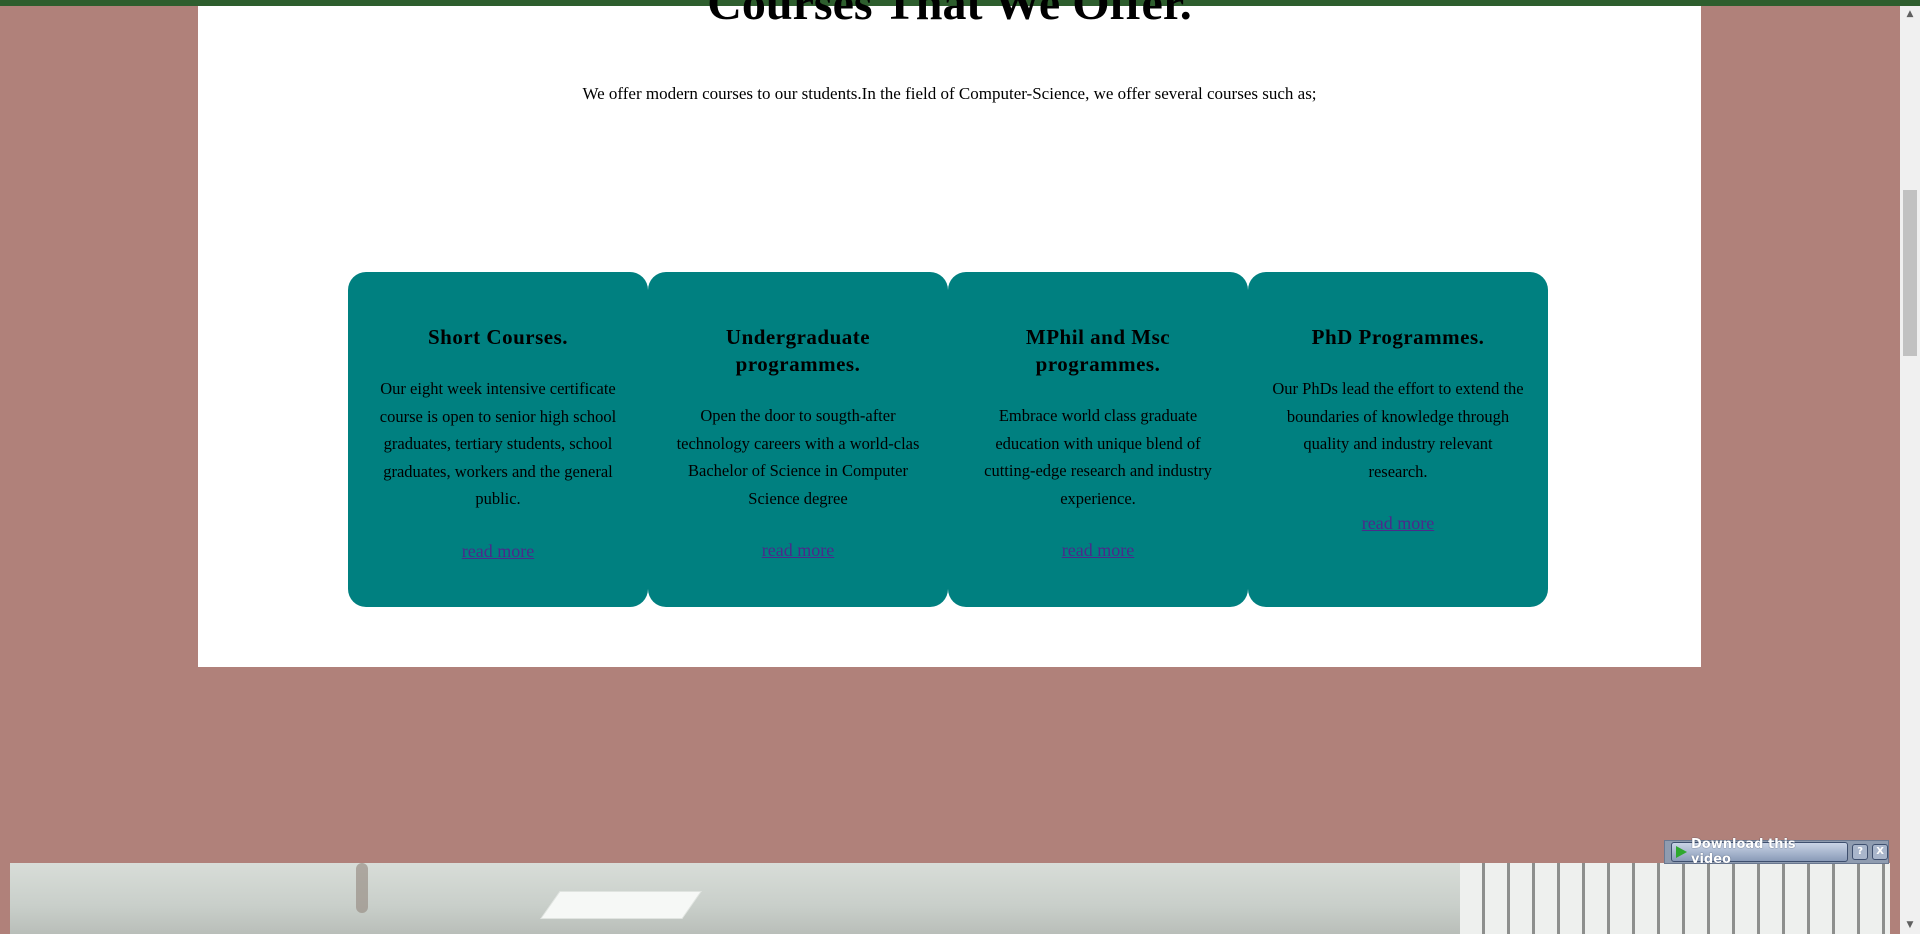 The height and width of the screenshot is (934, 1920). Describe the element at coordinates (1860, 852) in the screenshot. I see `help-button: ?` at that location.